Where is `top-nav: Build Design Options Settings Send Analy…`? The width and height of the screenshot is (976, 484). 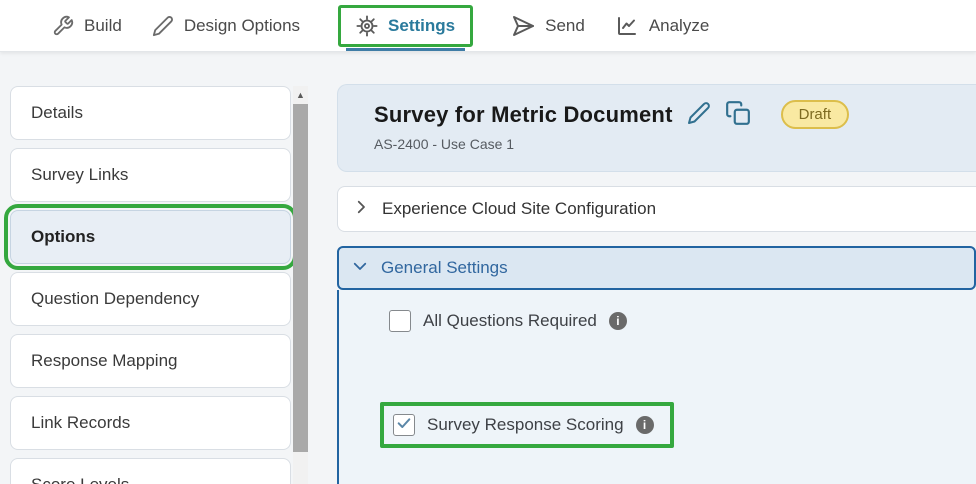 top-nav: Build Design Options Settings Send Analy… is located at coordinates (488, 26).